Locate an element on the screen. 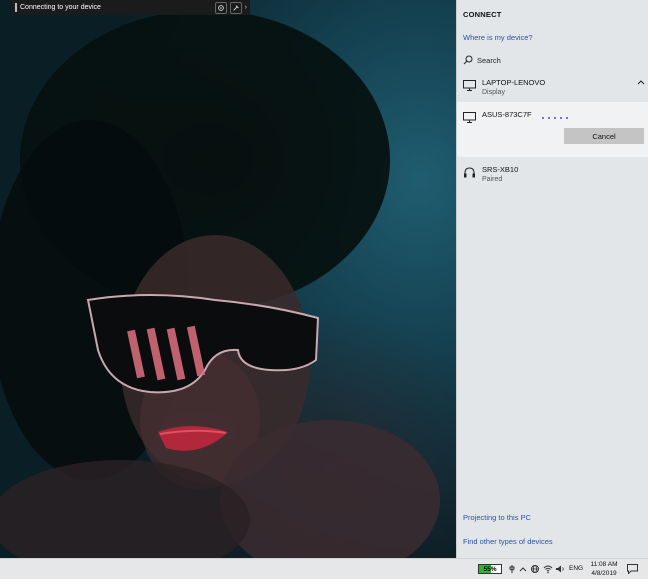 The width and height of the screenshot is (648, 579). headphones-icon is located at coordinates (469, 172).